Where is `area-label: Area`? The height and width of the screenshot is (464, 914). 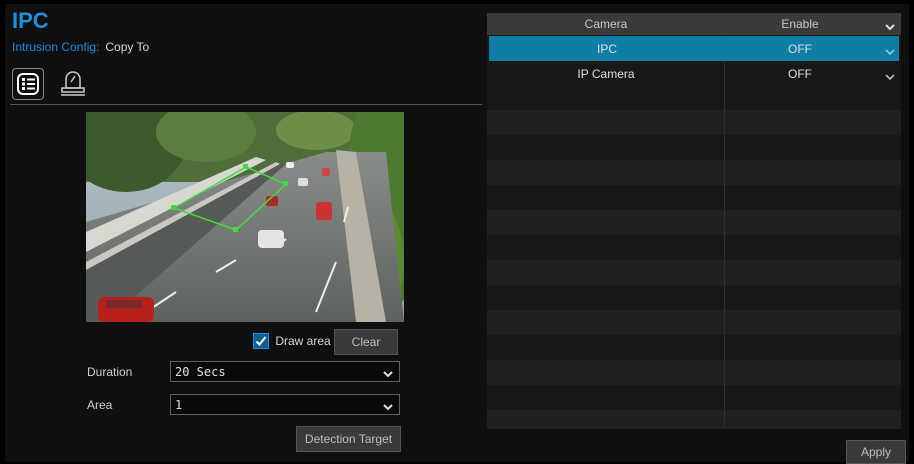 area-label: Area is located at coordinates (100, 405).